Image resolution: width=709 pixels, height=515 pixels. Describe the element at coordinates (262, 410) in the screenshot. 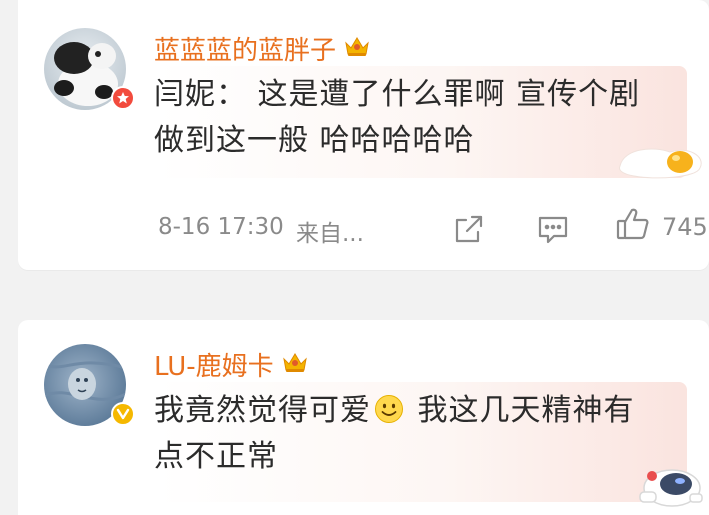

I see `comment-text-segment: 我竟然觉得可爱` at that location.